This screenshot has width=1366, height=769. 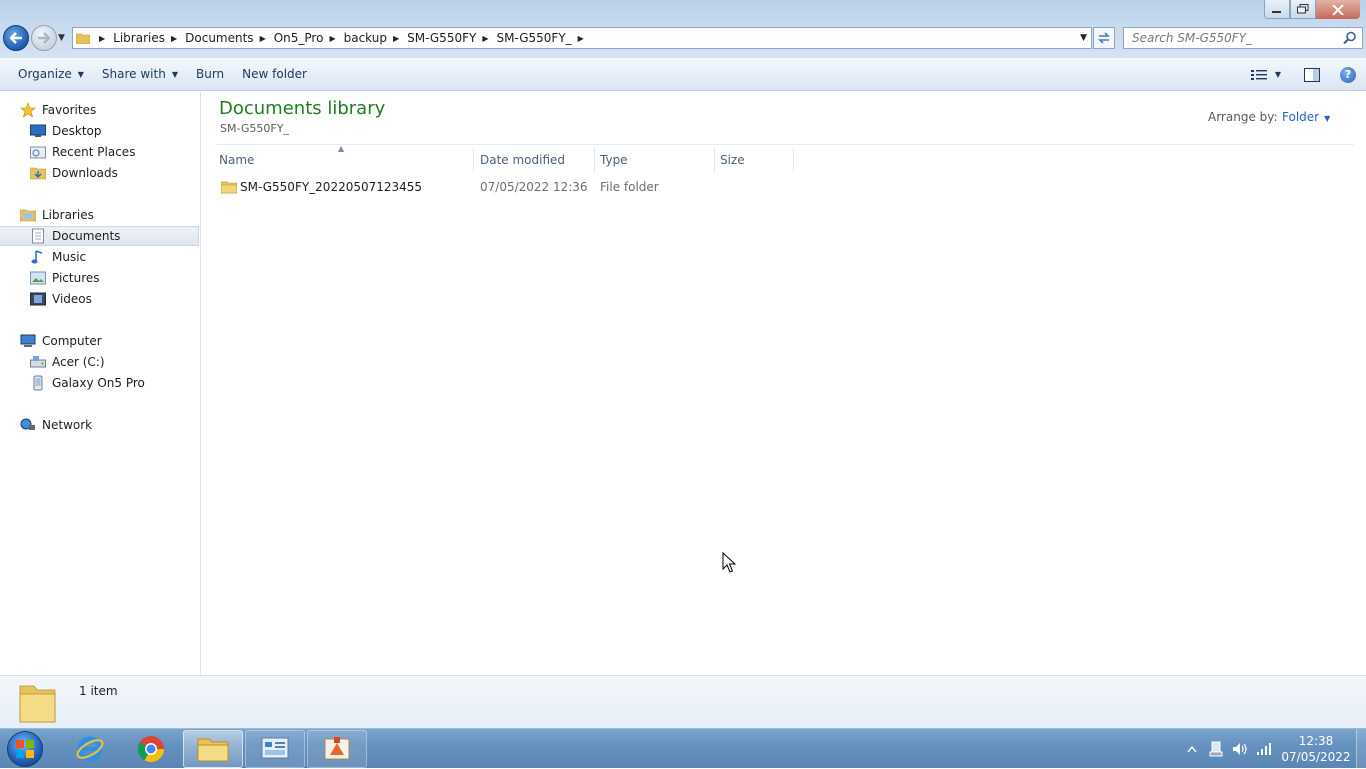 What do you see at coordinates (72, 341) in the screenshot?
I see `nav-computer-label: Computer` at bounding box center [72, 341].